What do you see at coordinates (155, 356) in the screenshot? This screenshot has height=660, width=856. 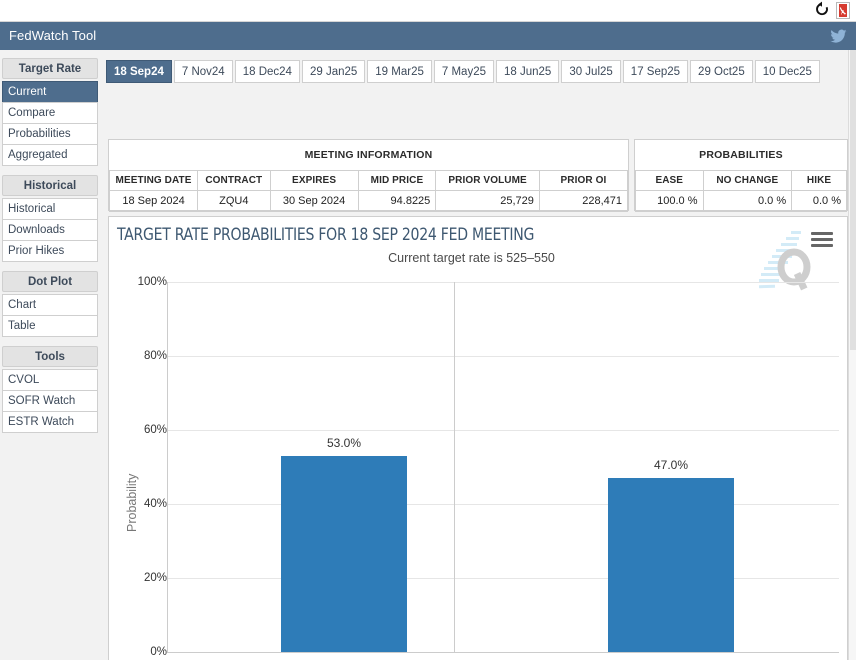 I see `ytick-80: 80%` at bounding box center [155, 356].